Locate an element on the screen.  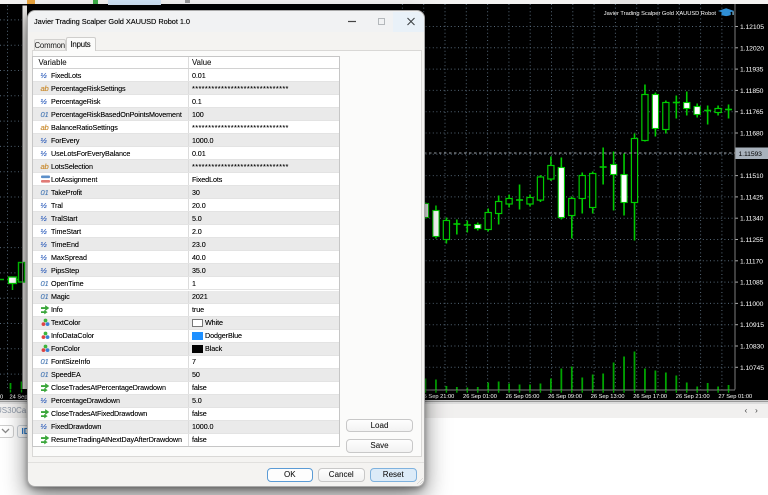
svg-text: 26 Sep 17:00 is located at coordinates (650, 397).